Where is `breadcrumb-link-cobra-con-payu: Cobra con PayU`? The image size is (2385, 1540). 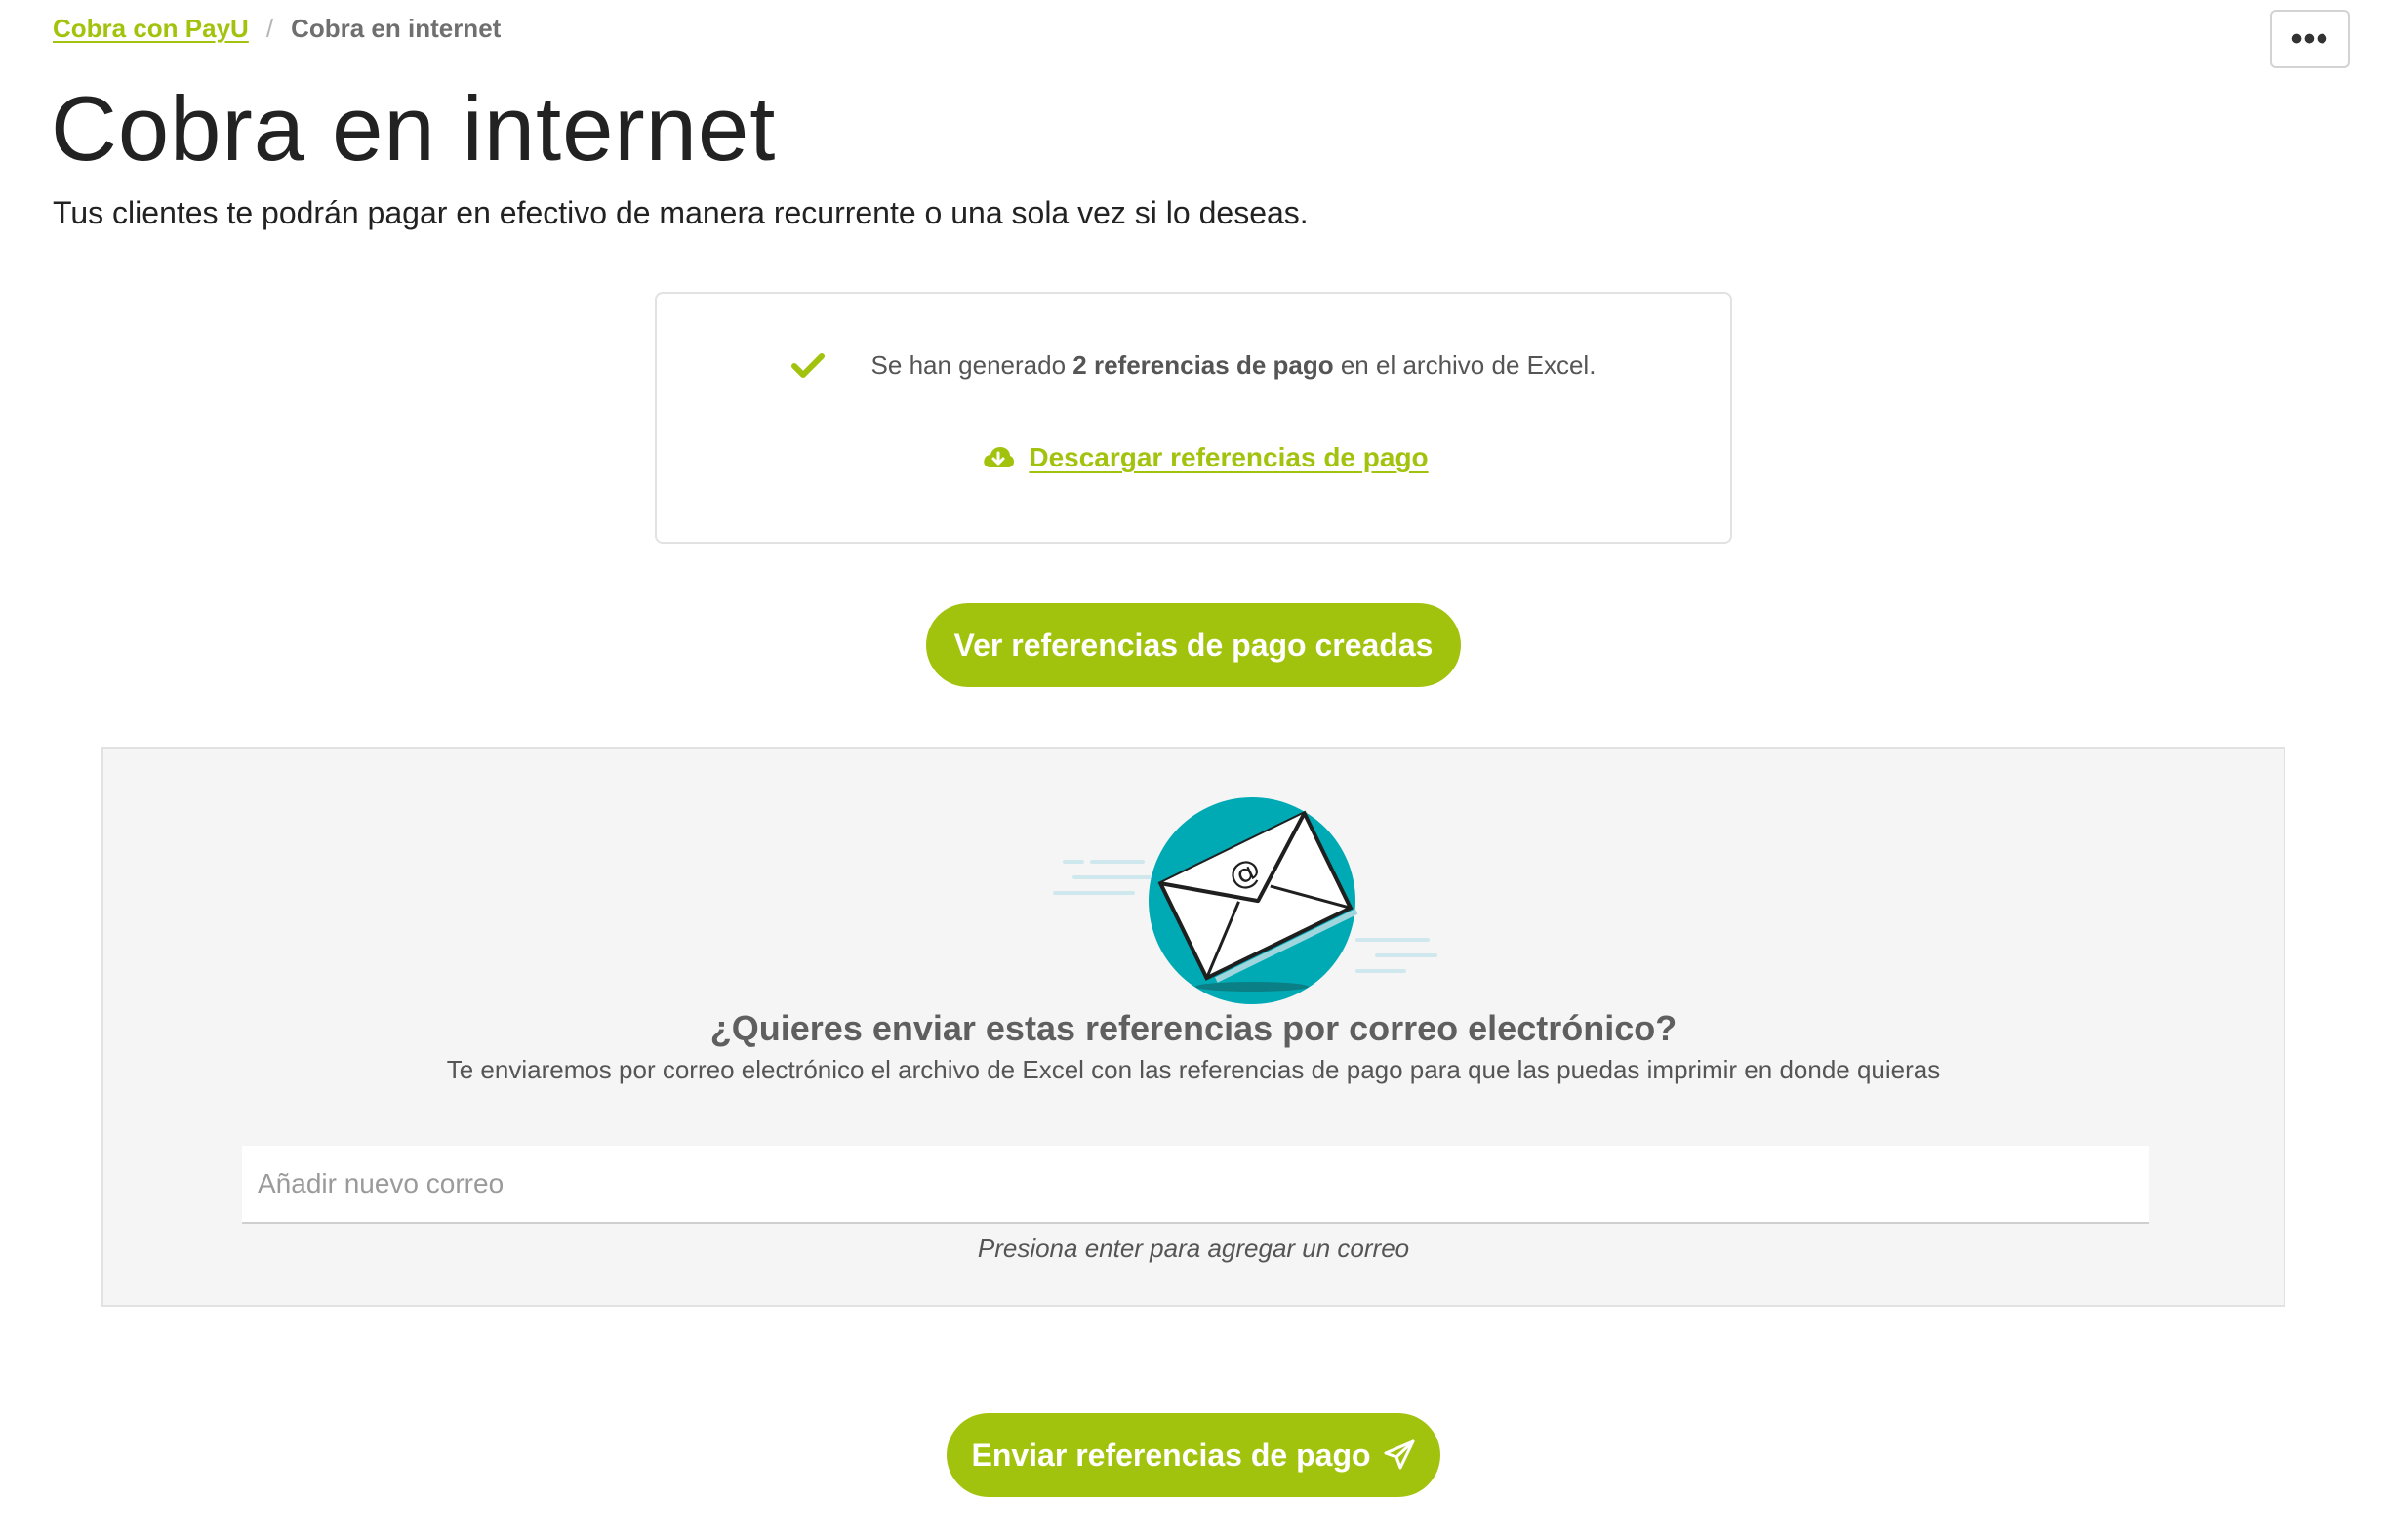 breadcrumb-link-cobra-con-payu: Cobra con PayU is located at coordinates (151, 29).